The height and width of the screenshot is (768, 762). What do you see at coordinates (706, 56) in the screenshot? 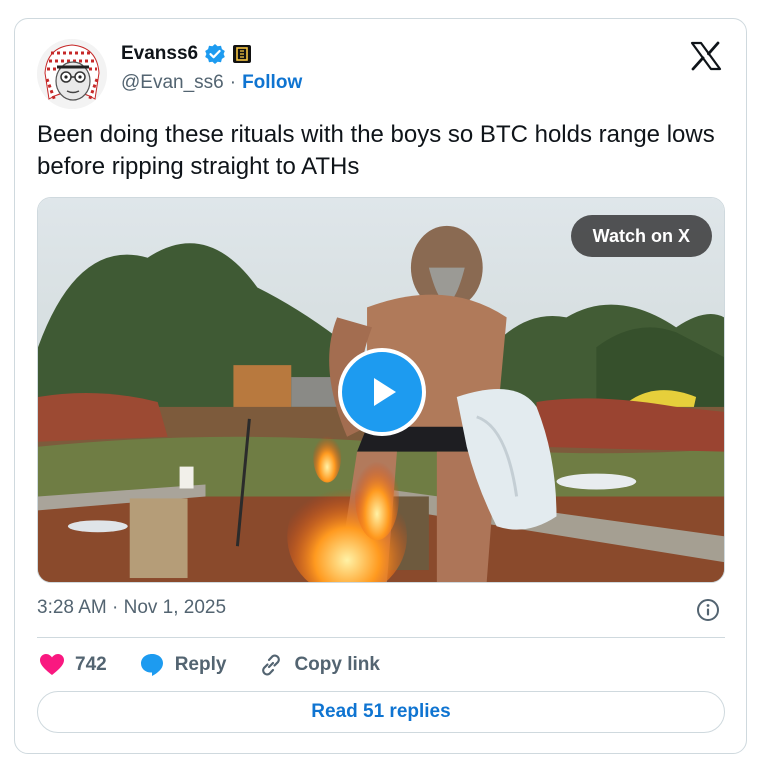
I see `x-logo-icon` at bounding box center [706, 56].